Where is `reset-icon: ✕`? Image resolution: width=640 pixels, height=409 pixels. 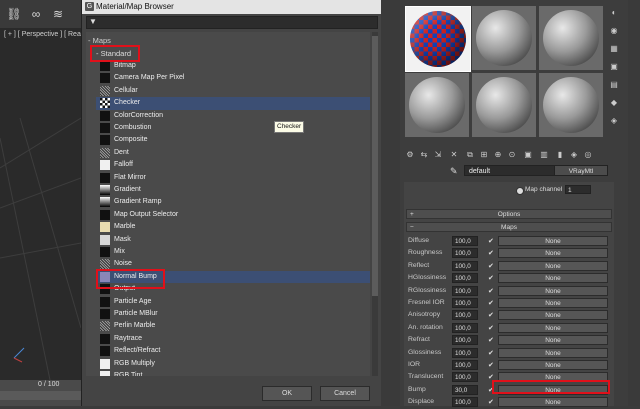 reset-icon: ✕ is located at coordinates (454, 155).